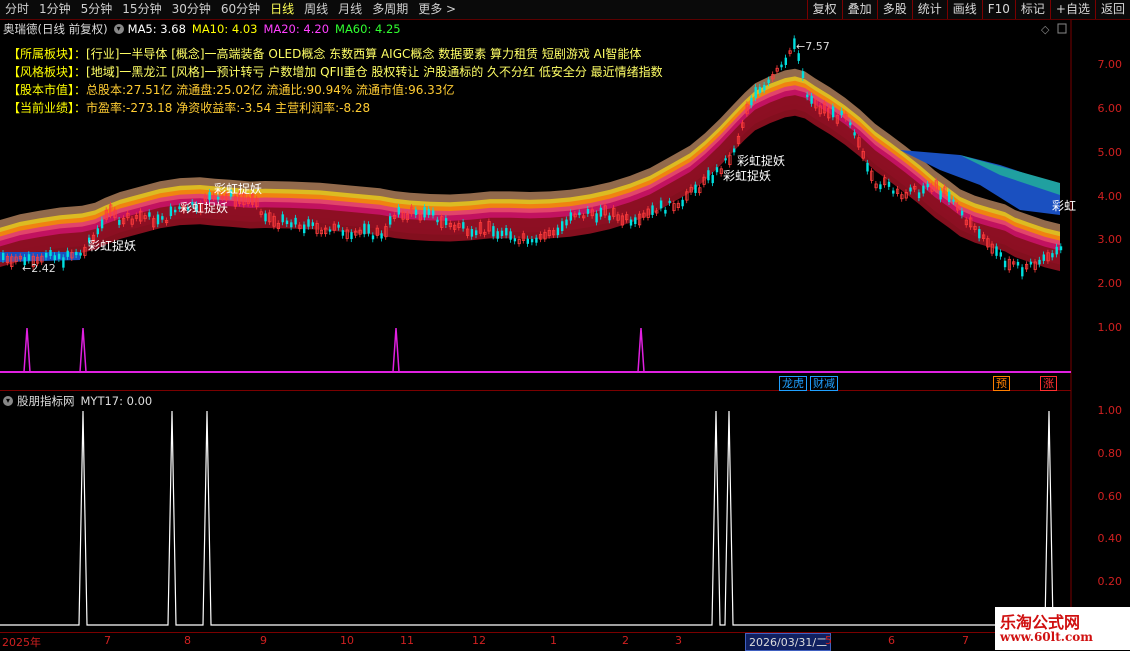 This screenshot has width=1130, height=651. I want to click on date-tick-7: 1, so click(553, 640).